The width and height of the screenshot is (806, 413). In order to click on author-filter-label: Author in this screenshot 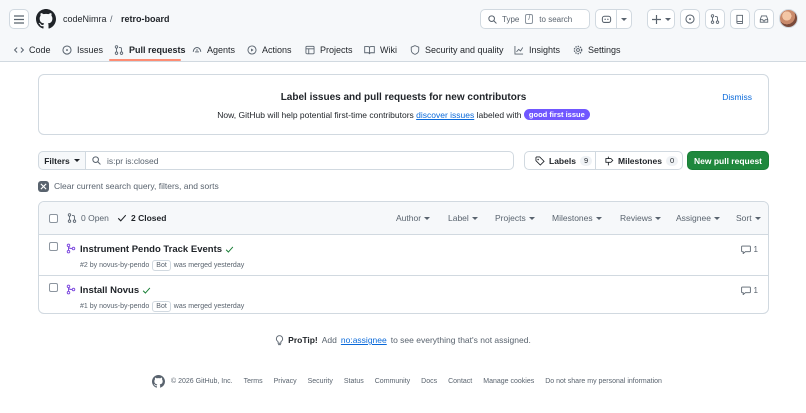, I will do `click(409, 218)`.